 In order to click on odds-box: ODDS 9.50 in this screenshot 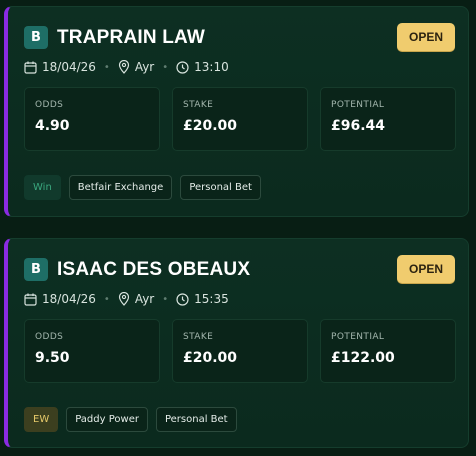, I will do `click(92, 351)`.